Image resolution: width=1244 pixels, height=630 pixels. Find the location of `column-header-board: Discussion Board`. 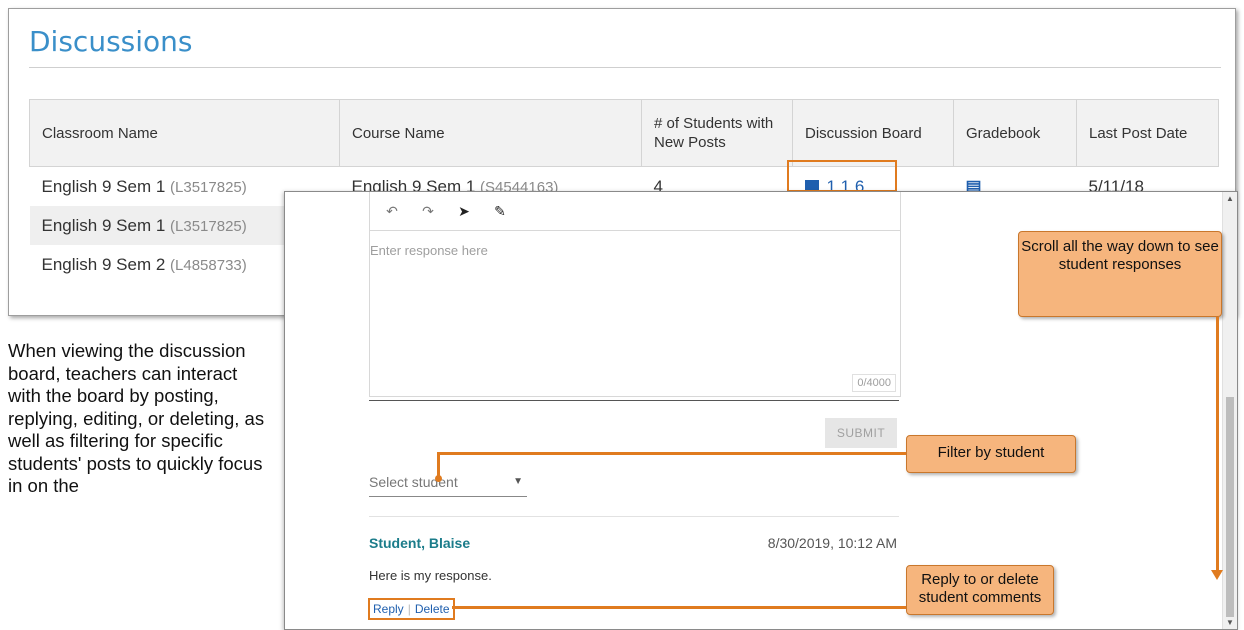

column-header-board: Discussion Board is located at coordinates (873, 133).